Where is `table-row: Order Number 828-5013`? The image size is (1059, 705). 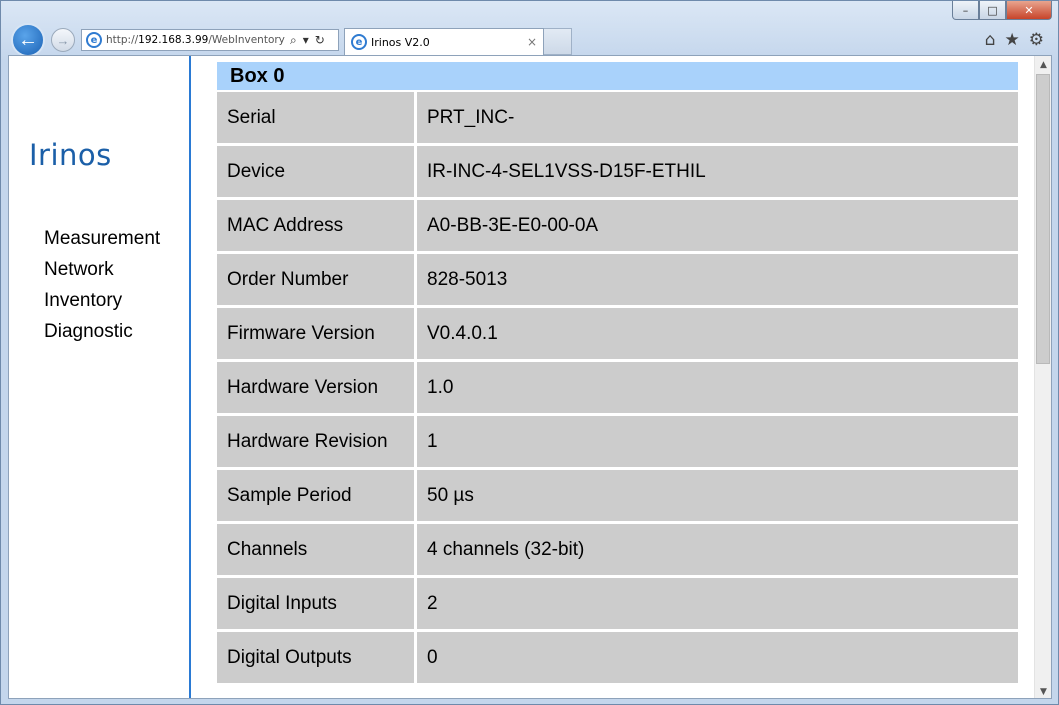 table-row: Order Number 828-5013 is located at coordinates (617, 279).